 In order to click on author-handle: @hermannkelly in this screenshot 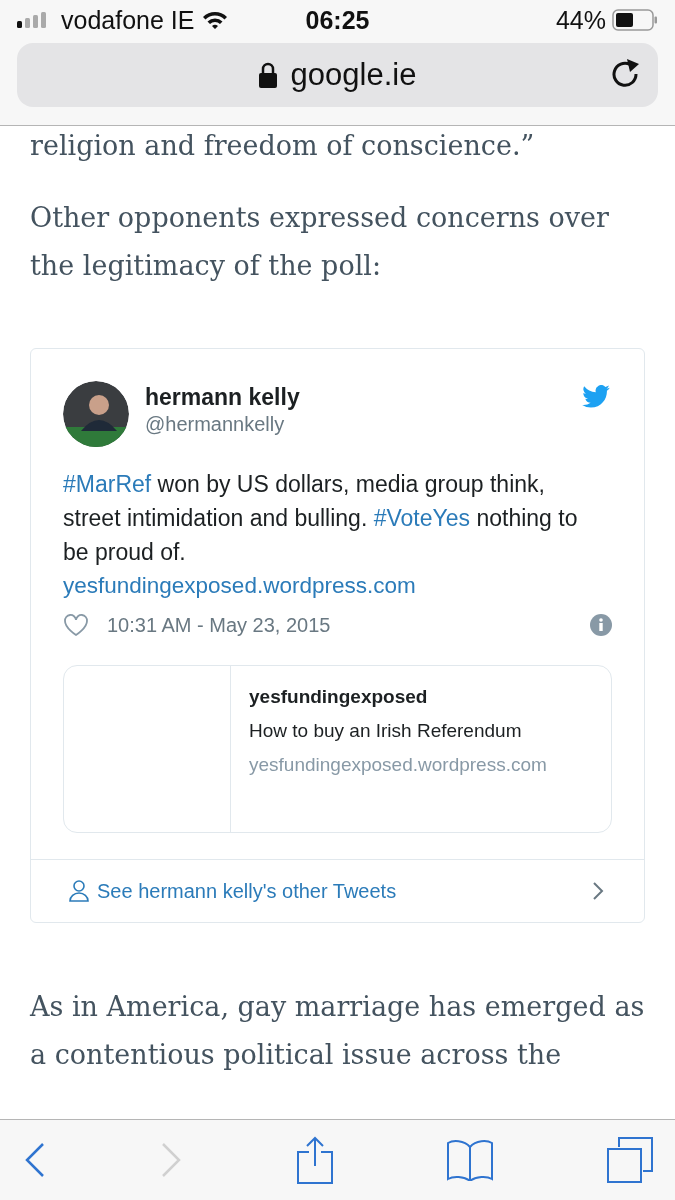, I will do `click(222, 424)`.